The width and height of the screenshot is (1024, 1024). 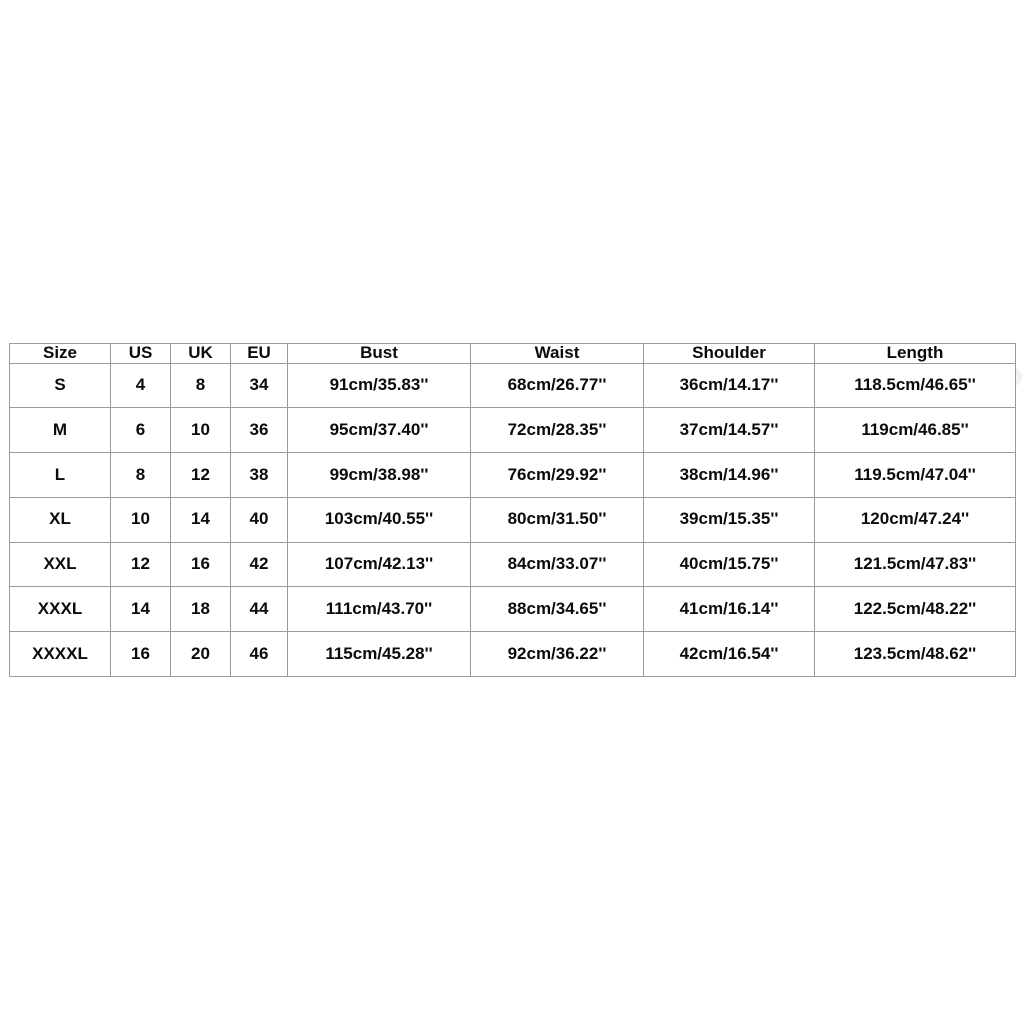 I want to click on cell-waist: 88cm/34.65'', so click(x=557, y=609).